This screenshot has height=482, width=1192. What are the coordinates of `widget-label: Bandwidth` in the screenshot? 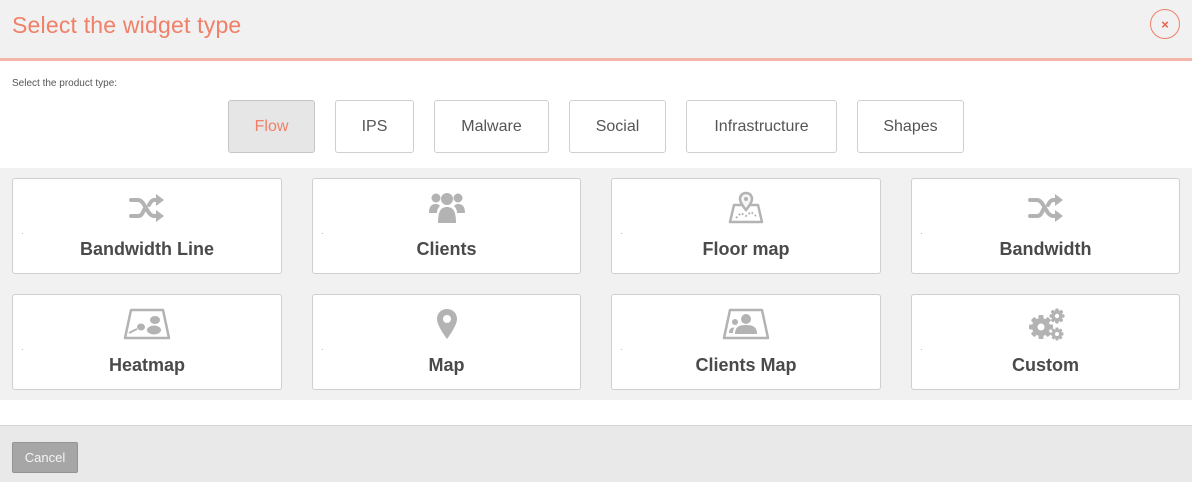 It's located at (1045, 249).